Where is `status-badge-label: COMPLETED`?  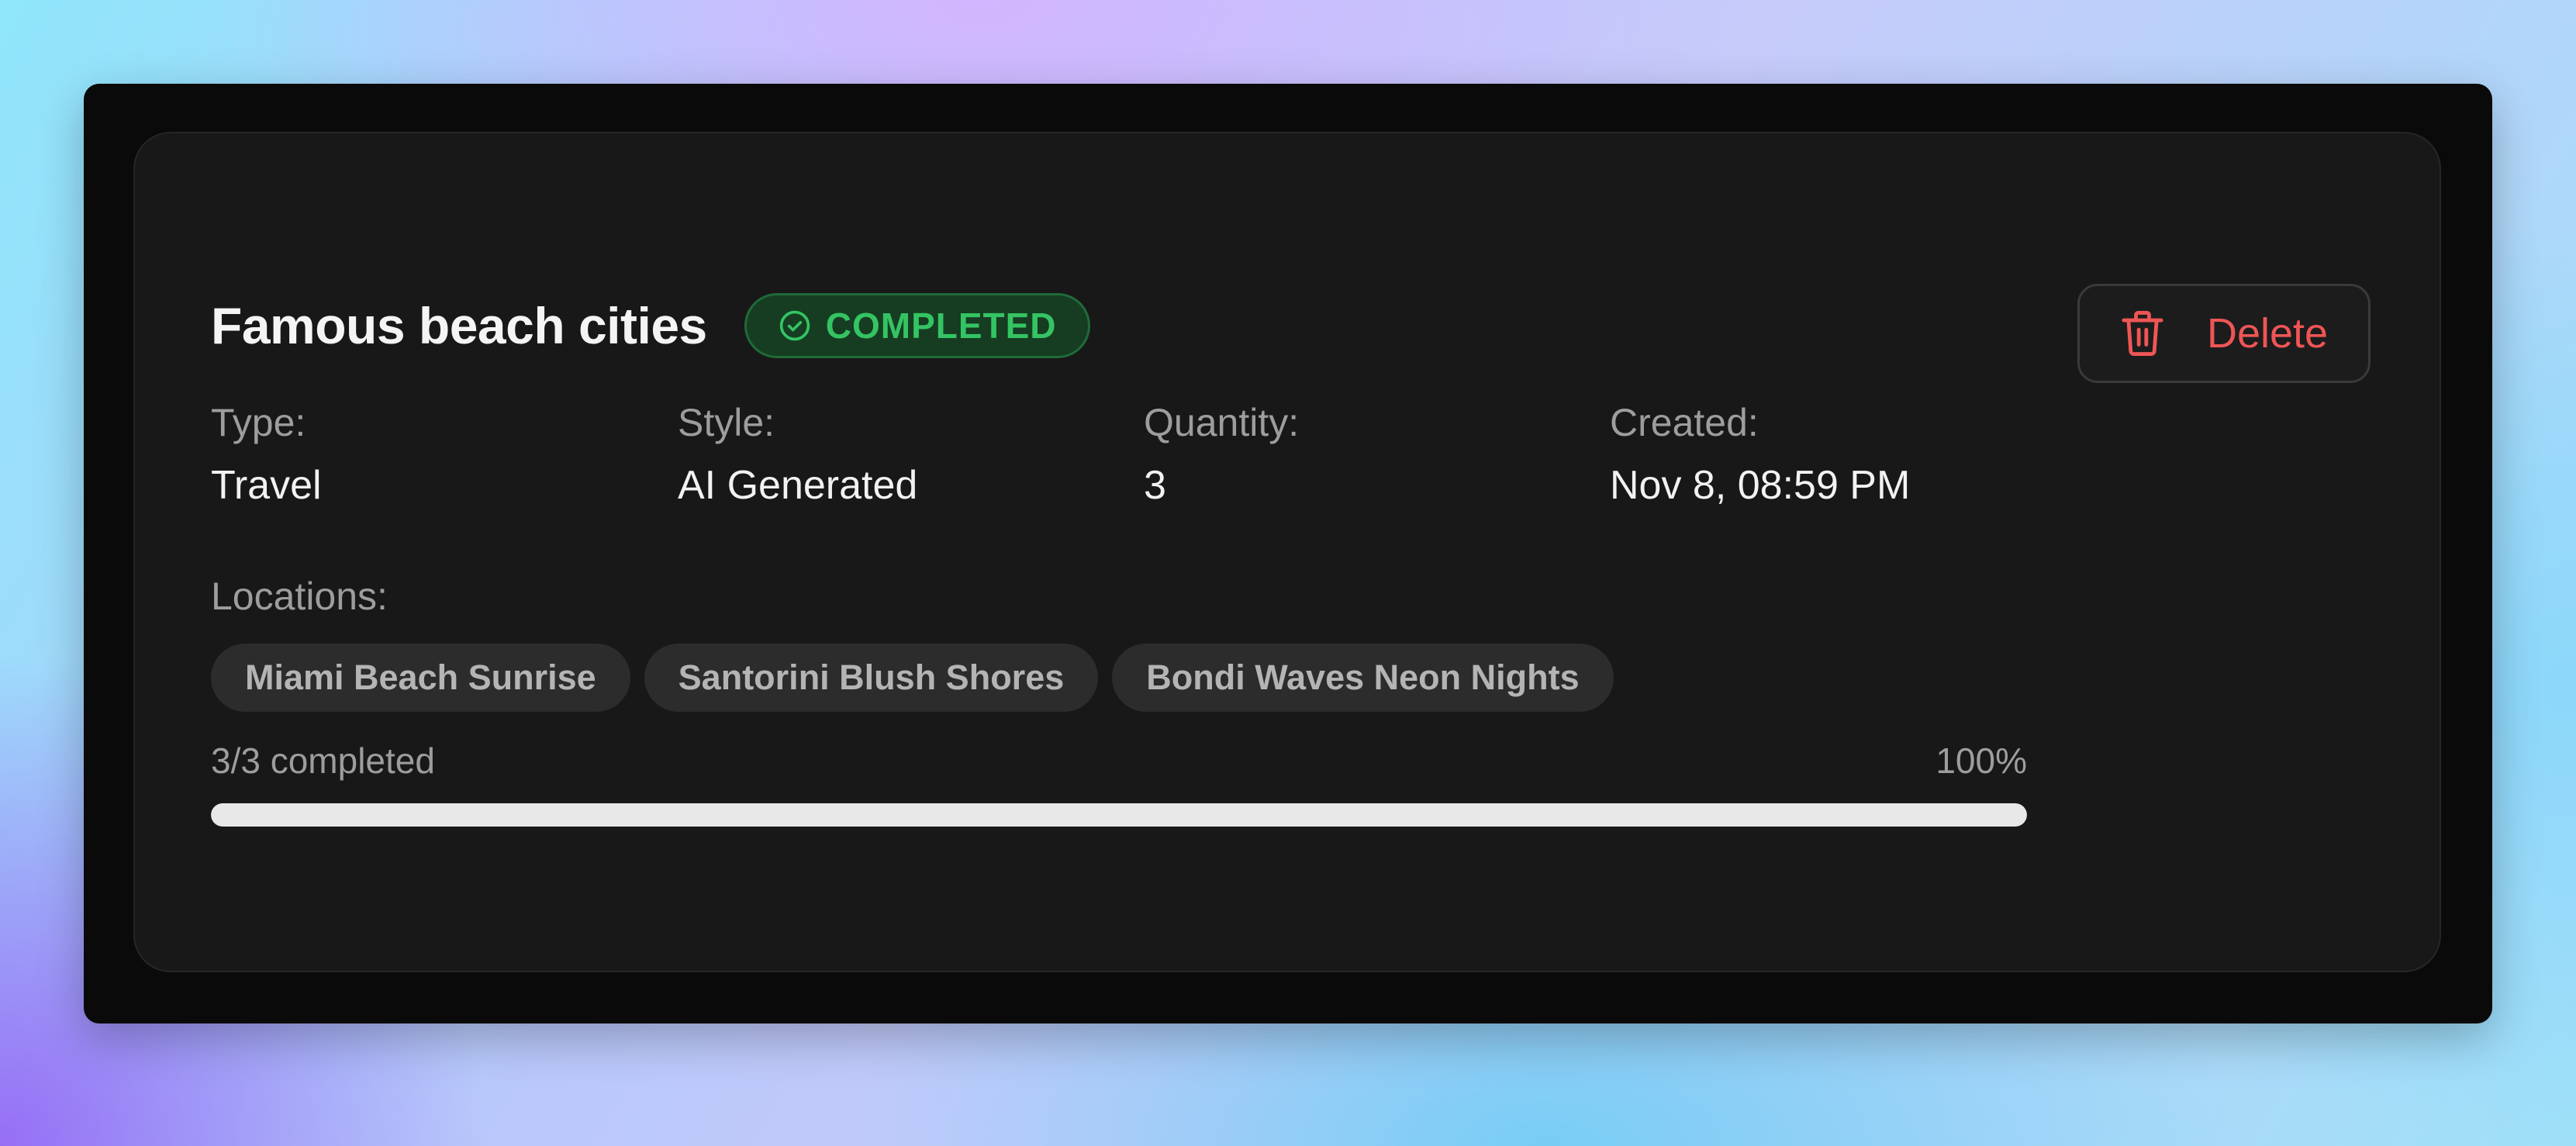 status-badge-label: COMPLETED is located at coordinates (941, 325).